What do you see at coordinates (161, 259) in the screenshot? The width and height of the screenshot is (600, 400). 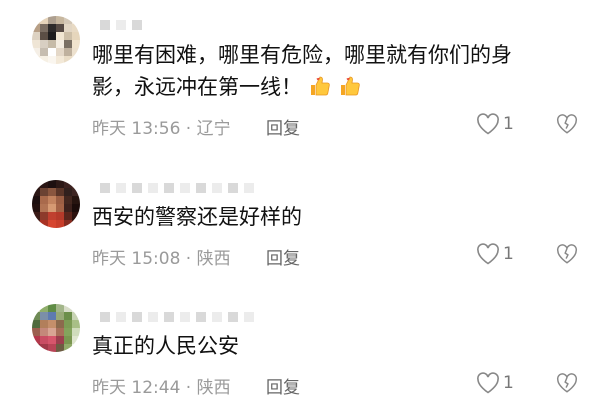 I see `comment-time-location: 昨天 15:08 · 陕西` at bounding box center [161, 259].